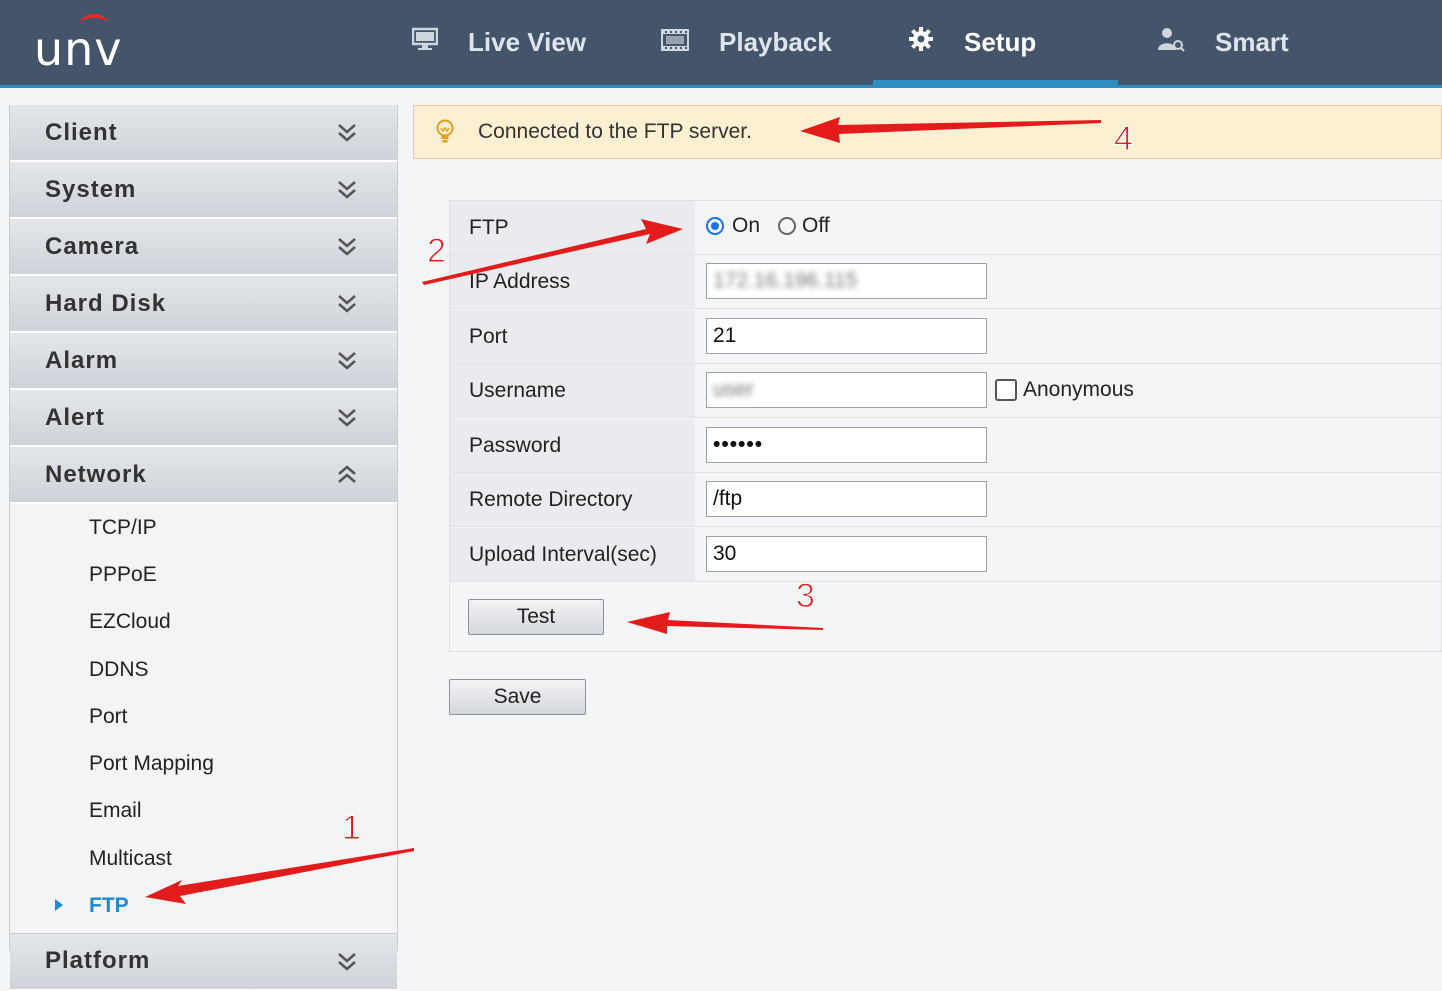  Describe the element at coordinates (119, 669) in the screenshot. I see `sidebar-item-label: DDNS` at that location.